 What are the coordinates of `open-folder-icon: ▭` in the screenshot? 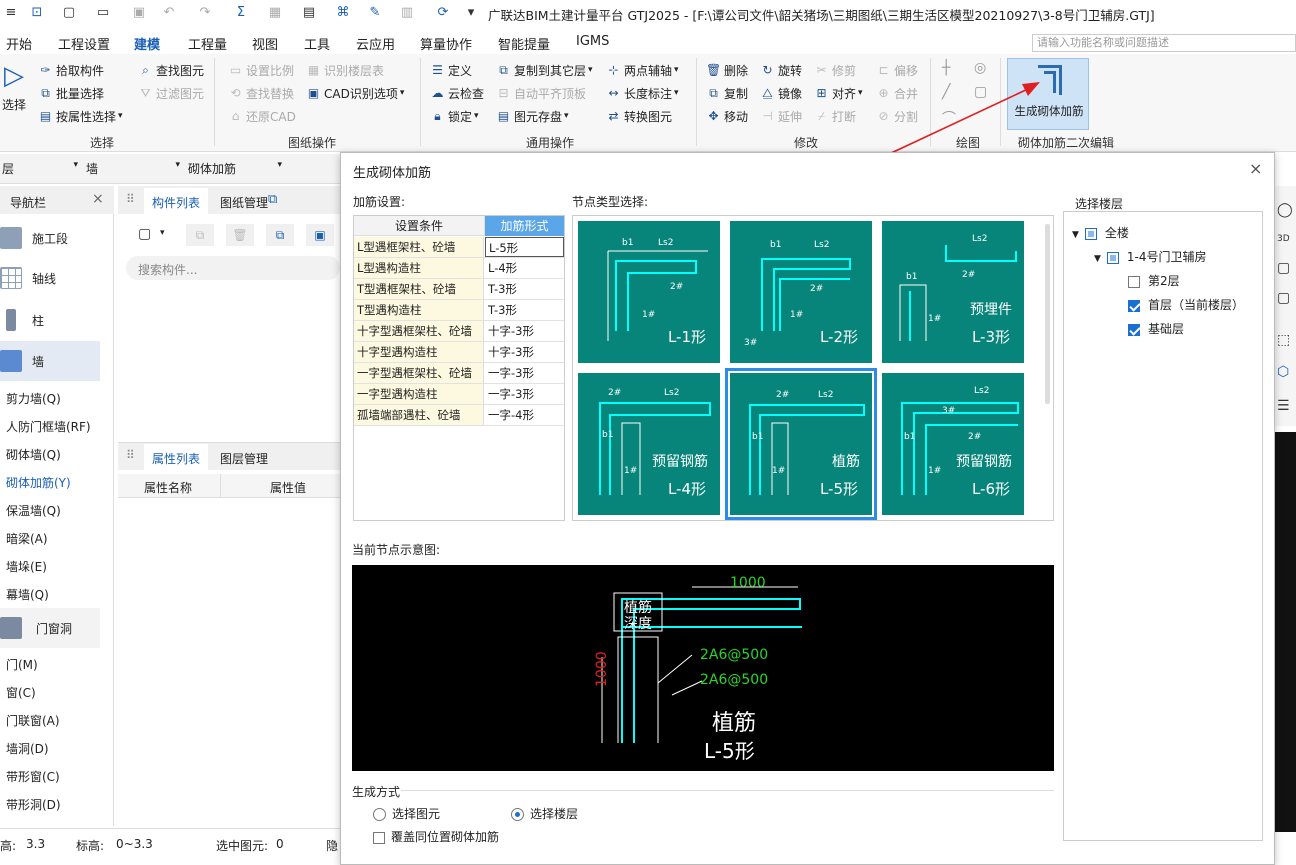 It's located at (103, 12).